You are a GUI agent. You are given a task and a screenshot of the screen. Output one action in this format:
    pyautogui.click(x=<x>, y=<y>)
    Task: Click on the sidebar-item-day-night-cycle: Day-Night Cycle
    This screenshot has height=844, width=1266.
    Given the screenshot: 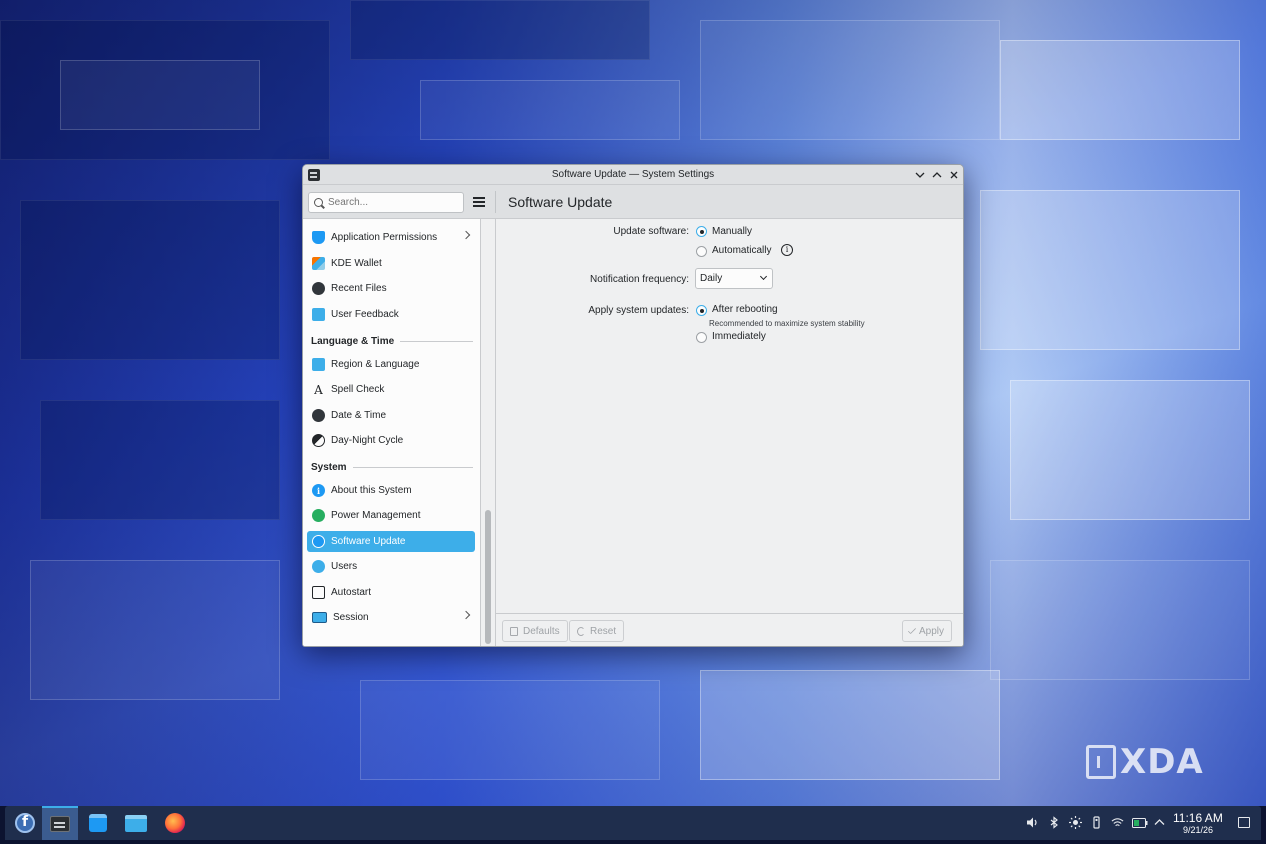 What is the action you would take?
    pyautogui.click(x=391, y=440)
    